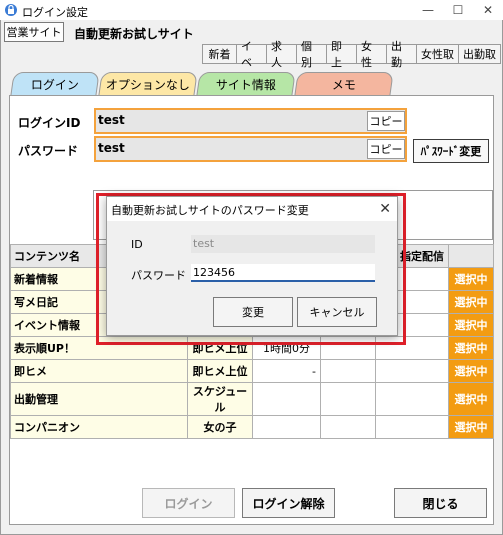 This screenshot has width=503, height=535. Describe the element at coordinates (55, 12) in the screenshot. I see `window-title: ログイン設定` at that location.